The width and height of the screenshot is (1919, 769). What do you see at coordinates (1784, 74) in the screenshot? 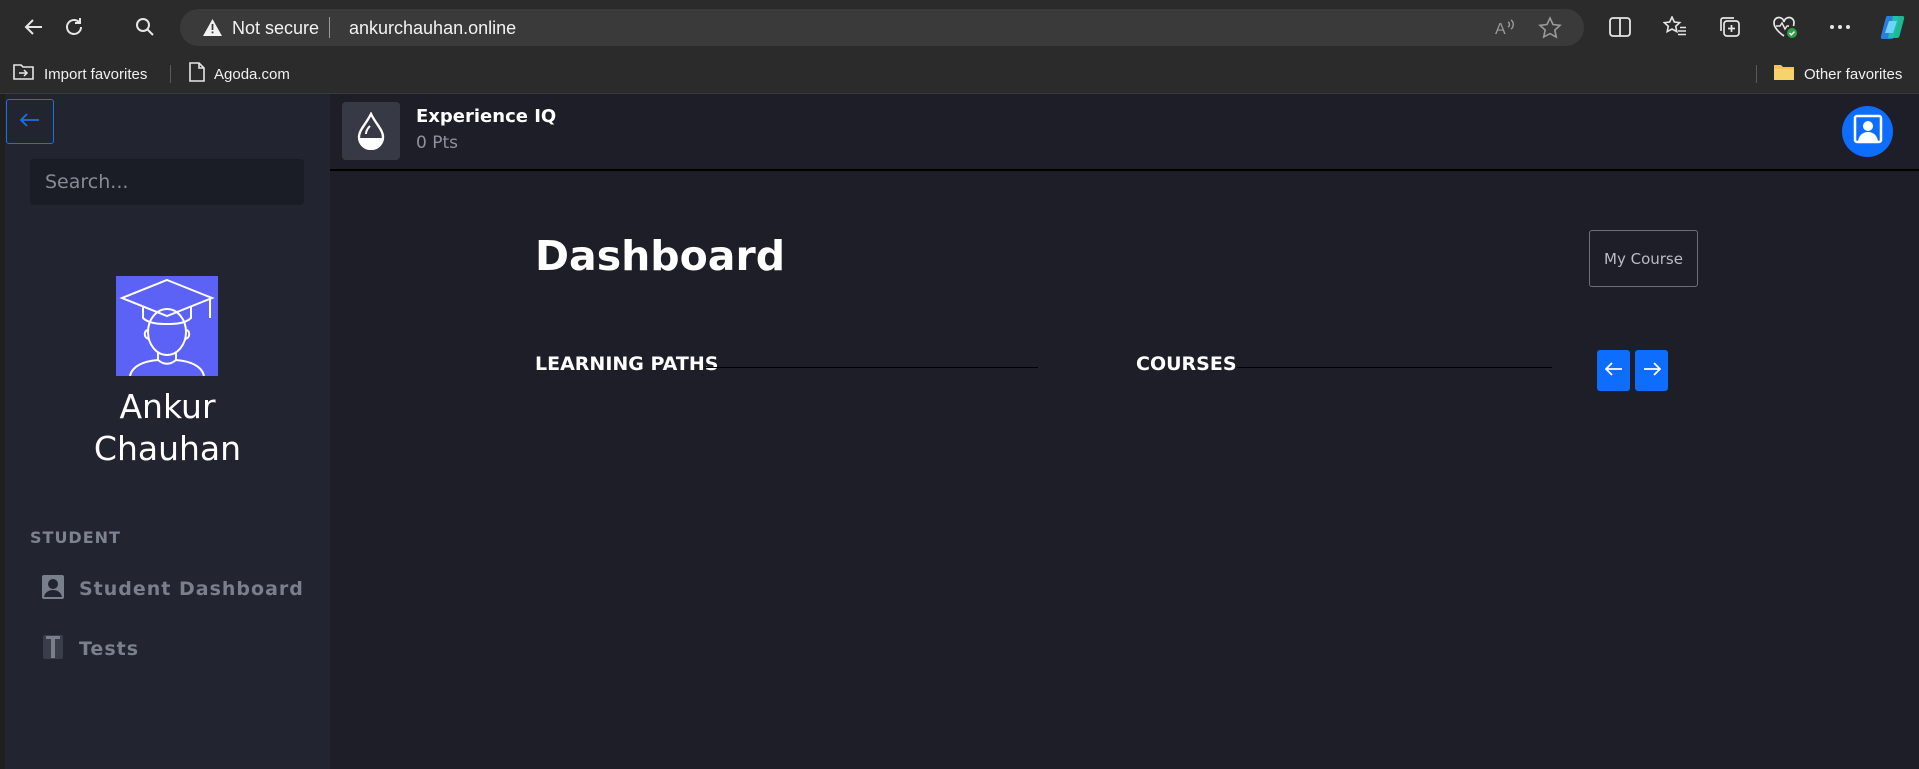
I see `folder-icon` at bounding box center [1784, 74].